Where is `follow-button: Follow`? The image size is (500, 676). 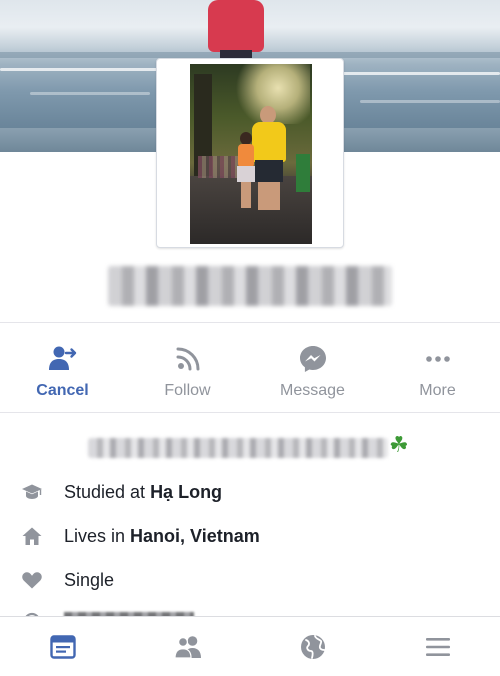
follow-button: Follow is located at coordinates (187, 369).